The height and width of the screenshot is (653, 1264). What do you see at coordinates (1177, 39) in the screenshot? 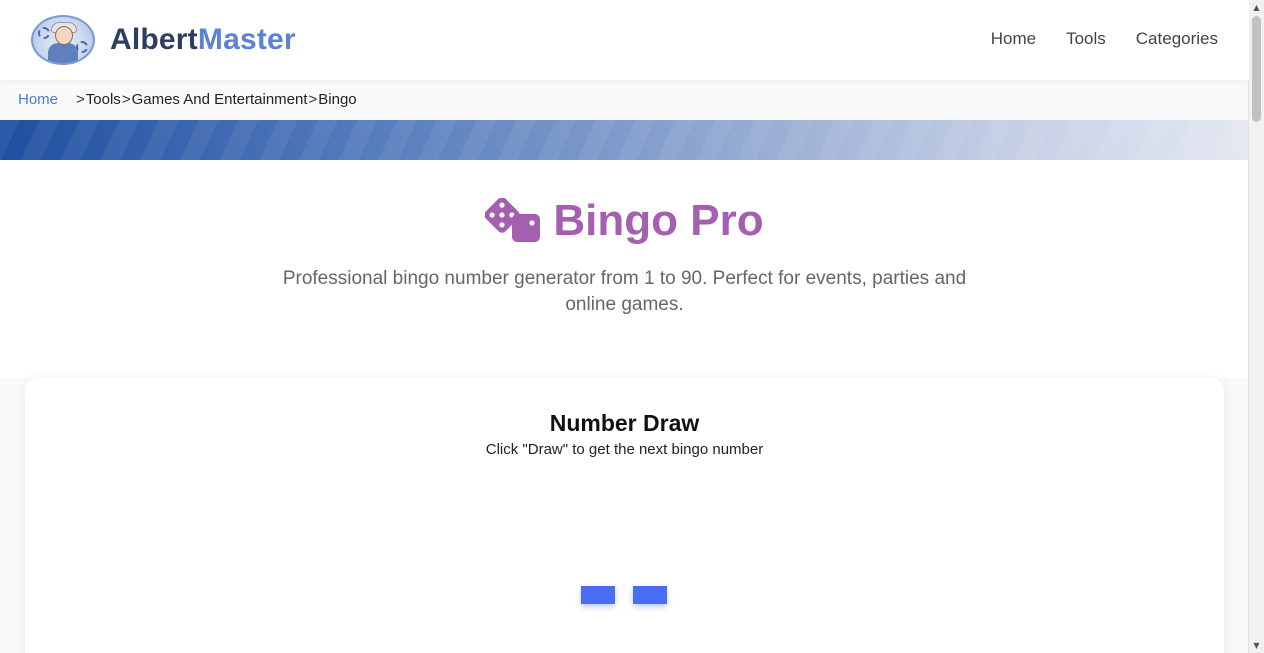
I see `nav-categories-link: Categories` at bounding box center [1177, 39].